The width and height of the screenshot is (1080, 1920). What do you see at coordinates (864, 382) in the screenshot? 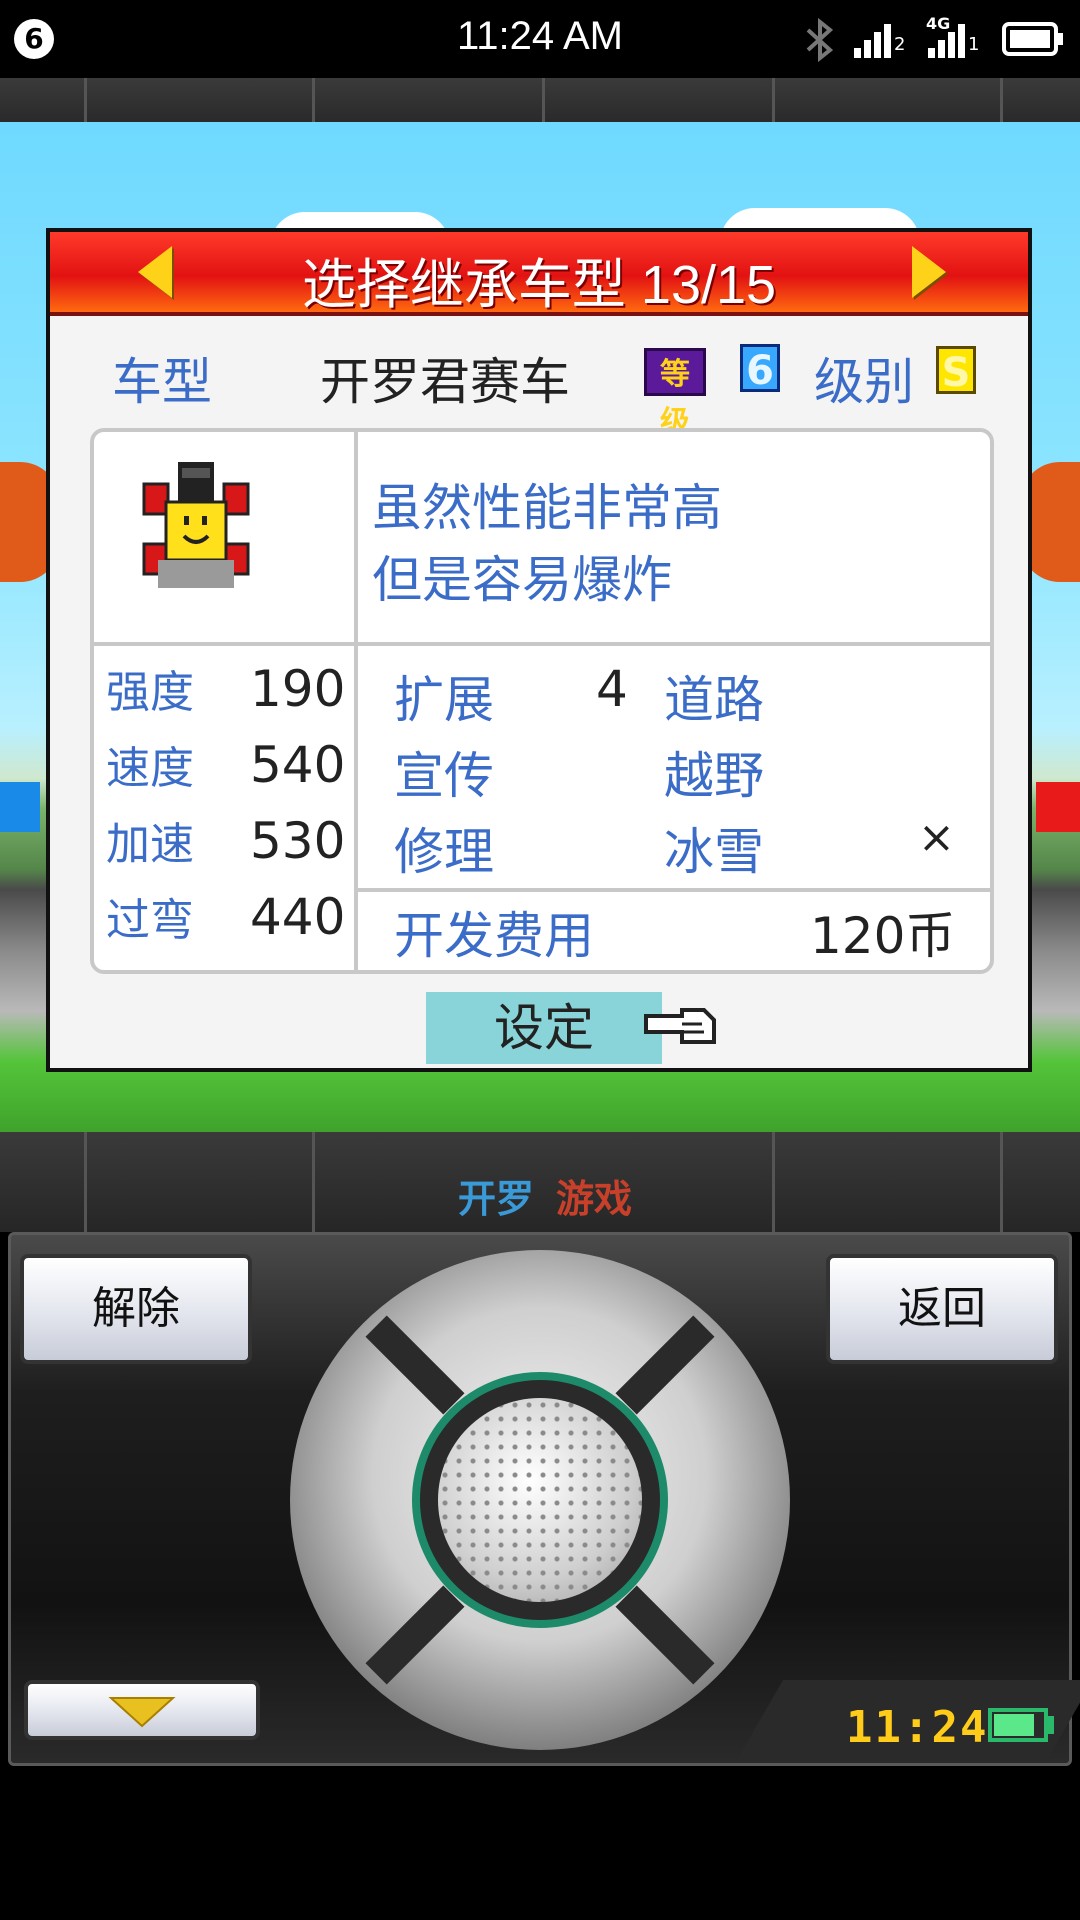
I see `class-label: 级别` at bounding box center [864, 382].